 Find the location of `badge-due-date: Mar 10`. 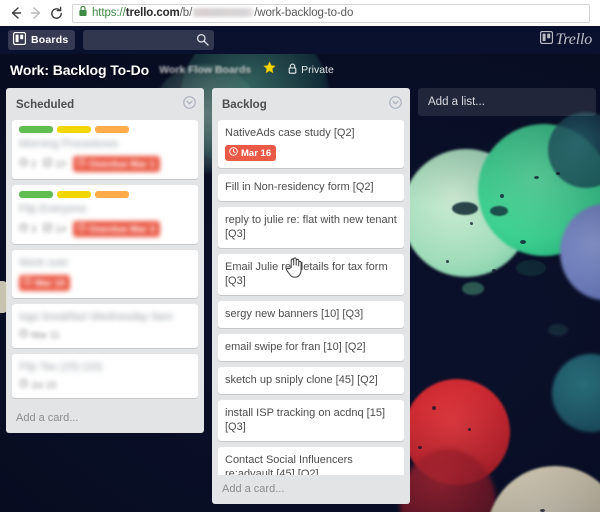

badge-due-date: Mar 10 is located at coordinates (45, 283).